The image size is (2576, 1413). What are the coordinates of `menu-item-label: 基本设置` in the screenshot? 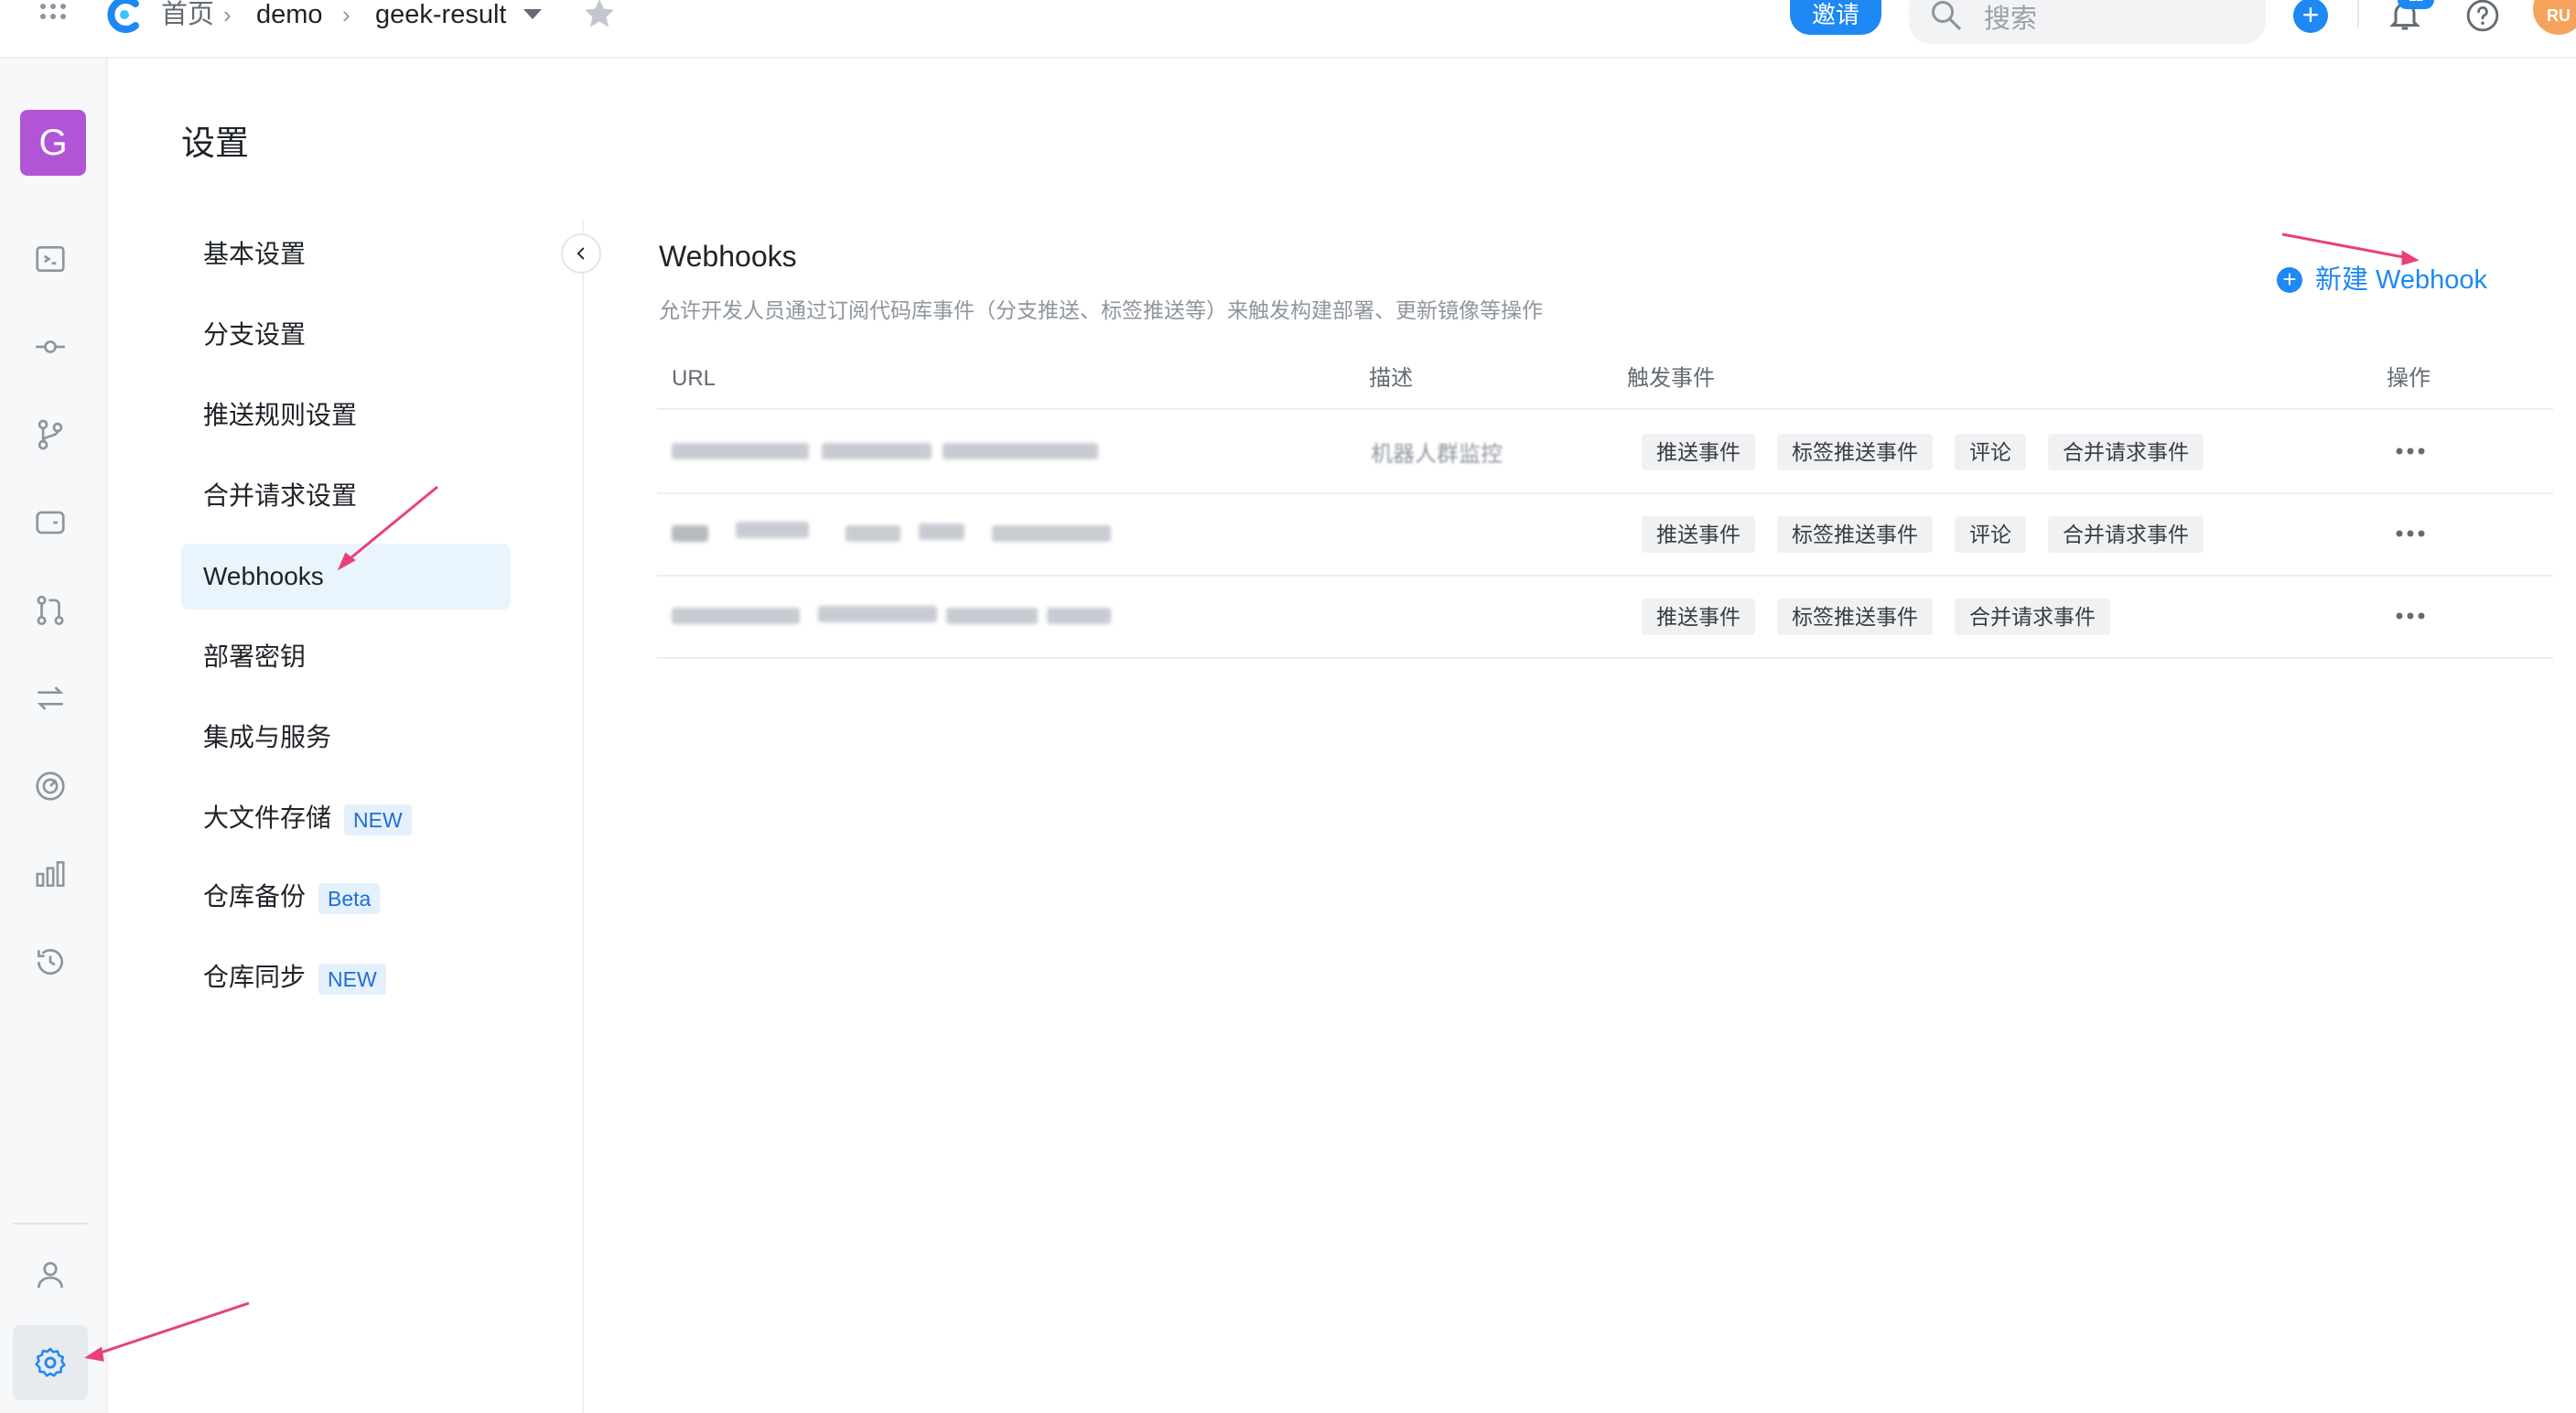 It's located at (255, 254).